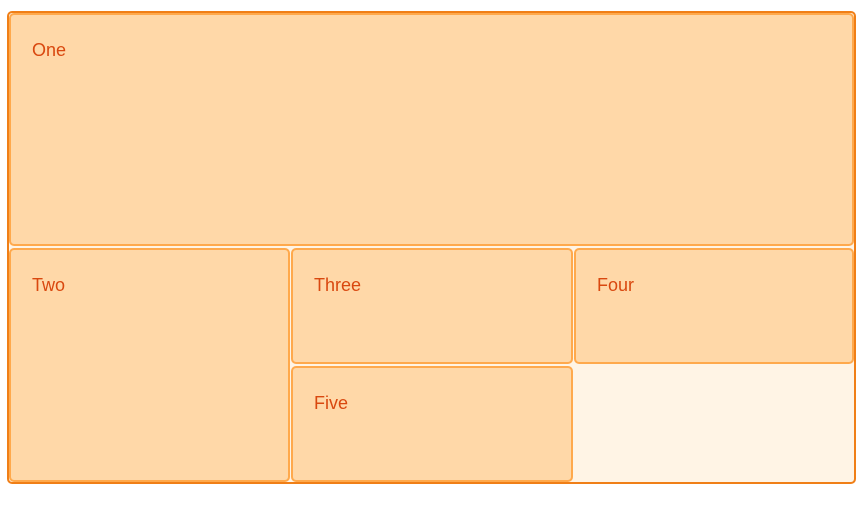 Image resolution: width=866 pixels, height=506 pixels. I want to click on grid-item-five: Five, so click(432, 424).